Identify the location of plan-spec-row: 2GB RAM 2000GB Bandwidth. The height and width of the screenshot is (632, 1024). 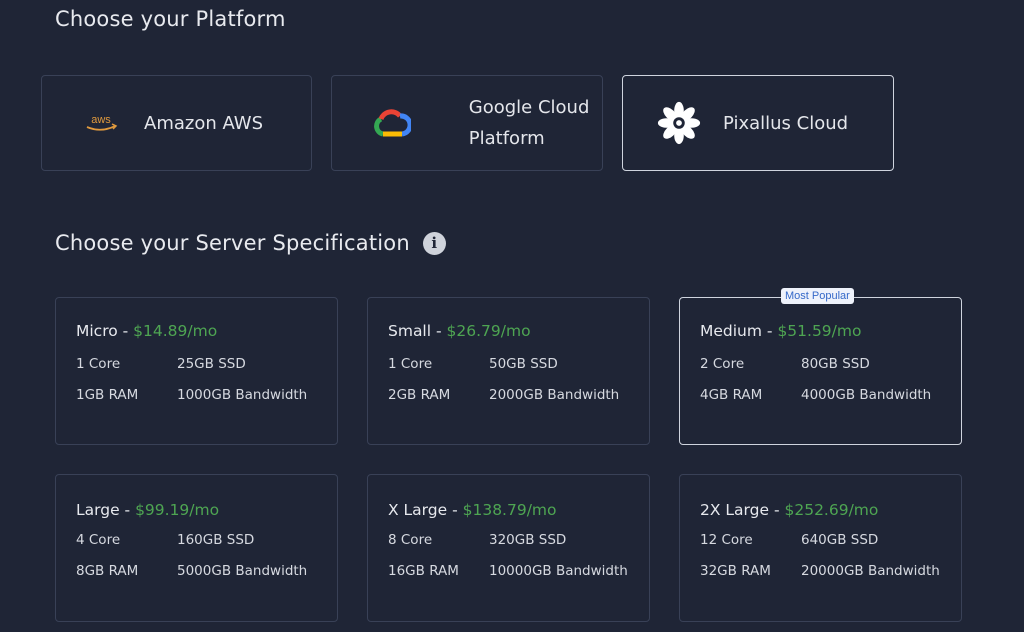
(503, 395).